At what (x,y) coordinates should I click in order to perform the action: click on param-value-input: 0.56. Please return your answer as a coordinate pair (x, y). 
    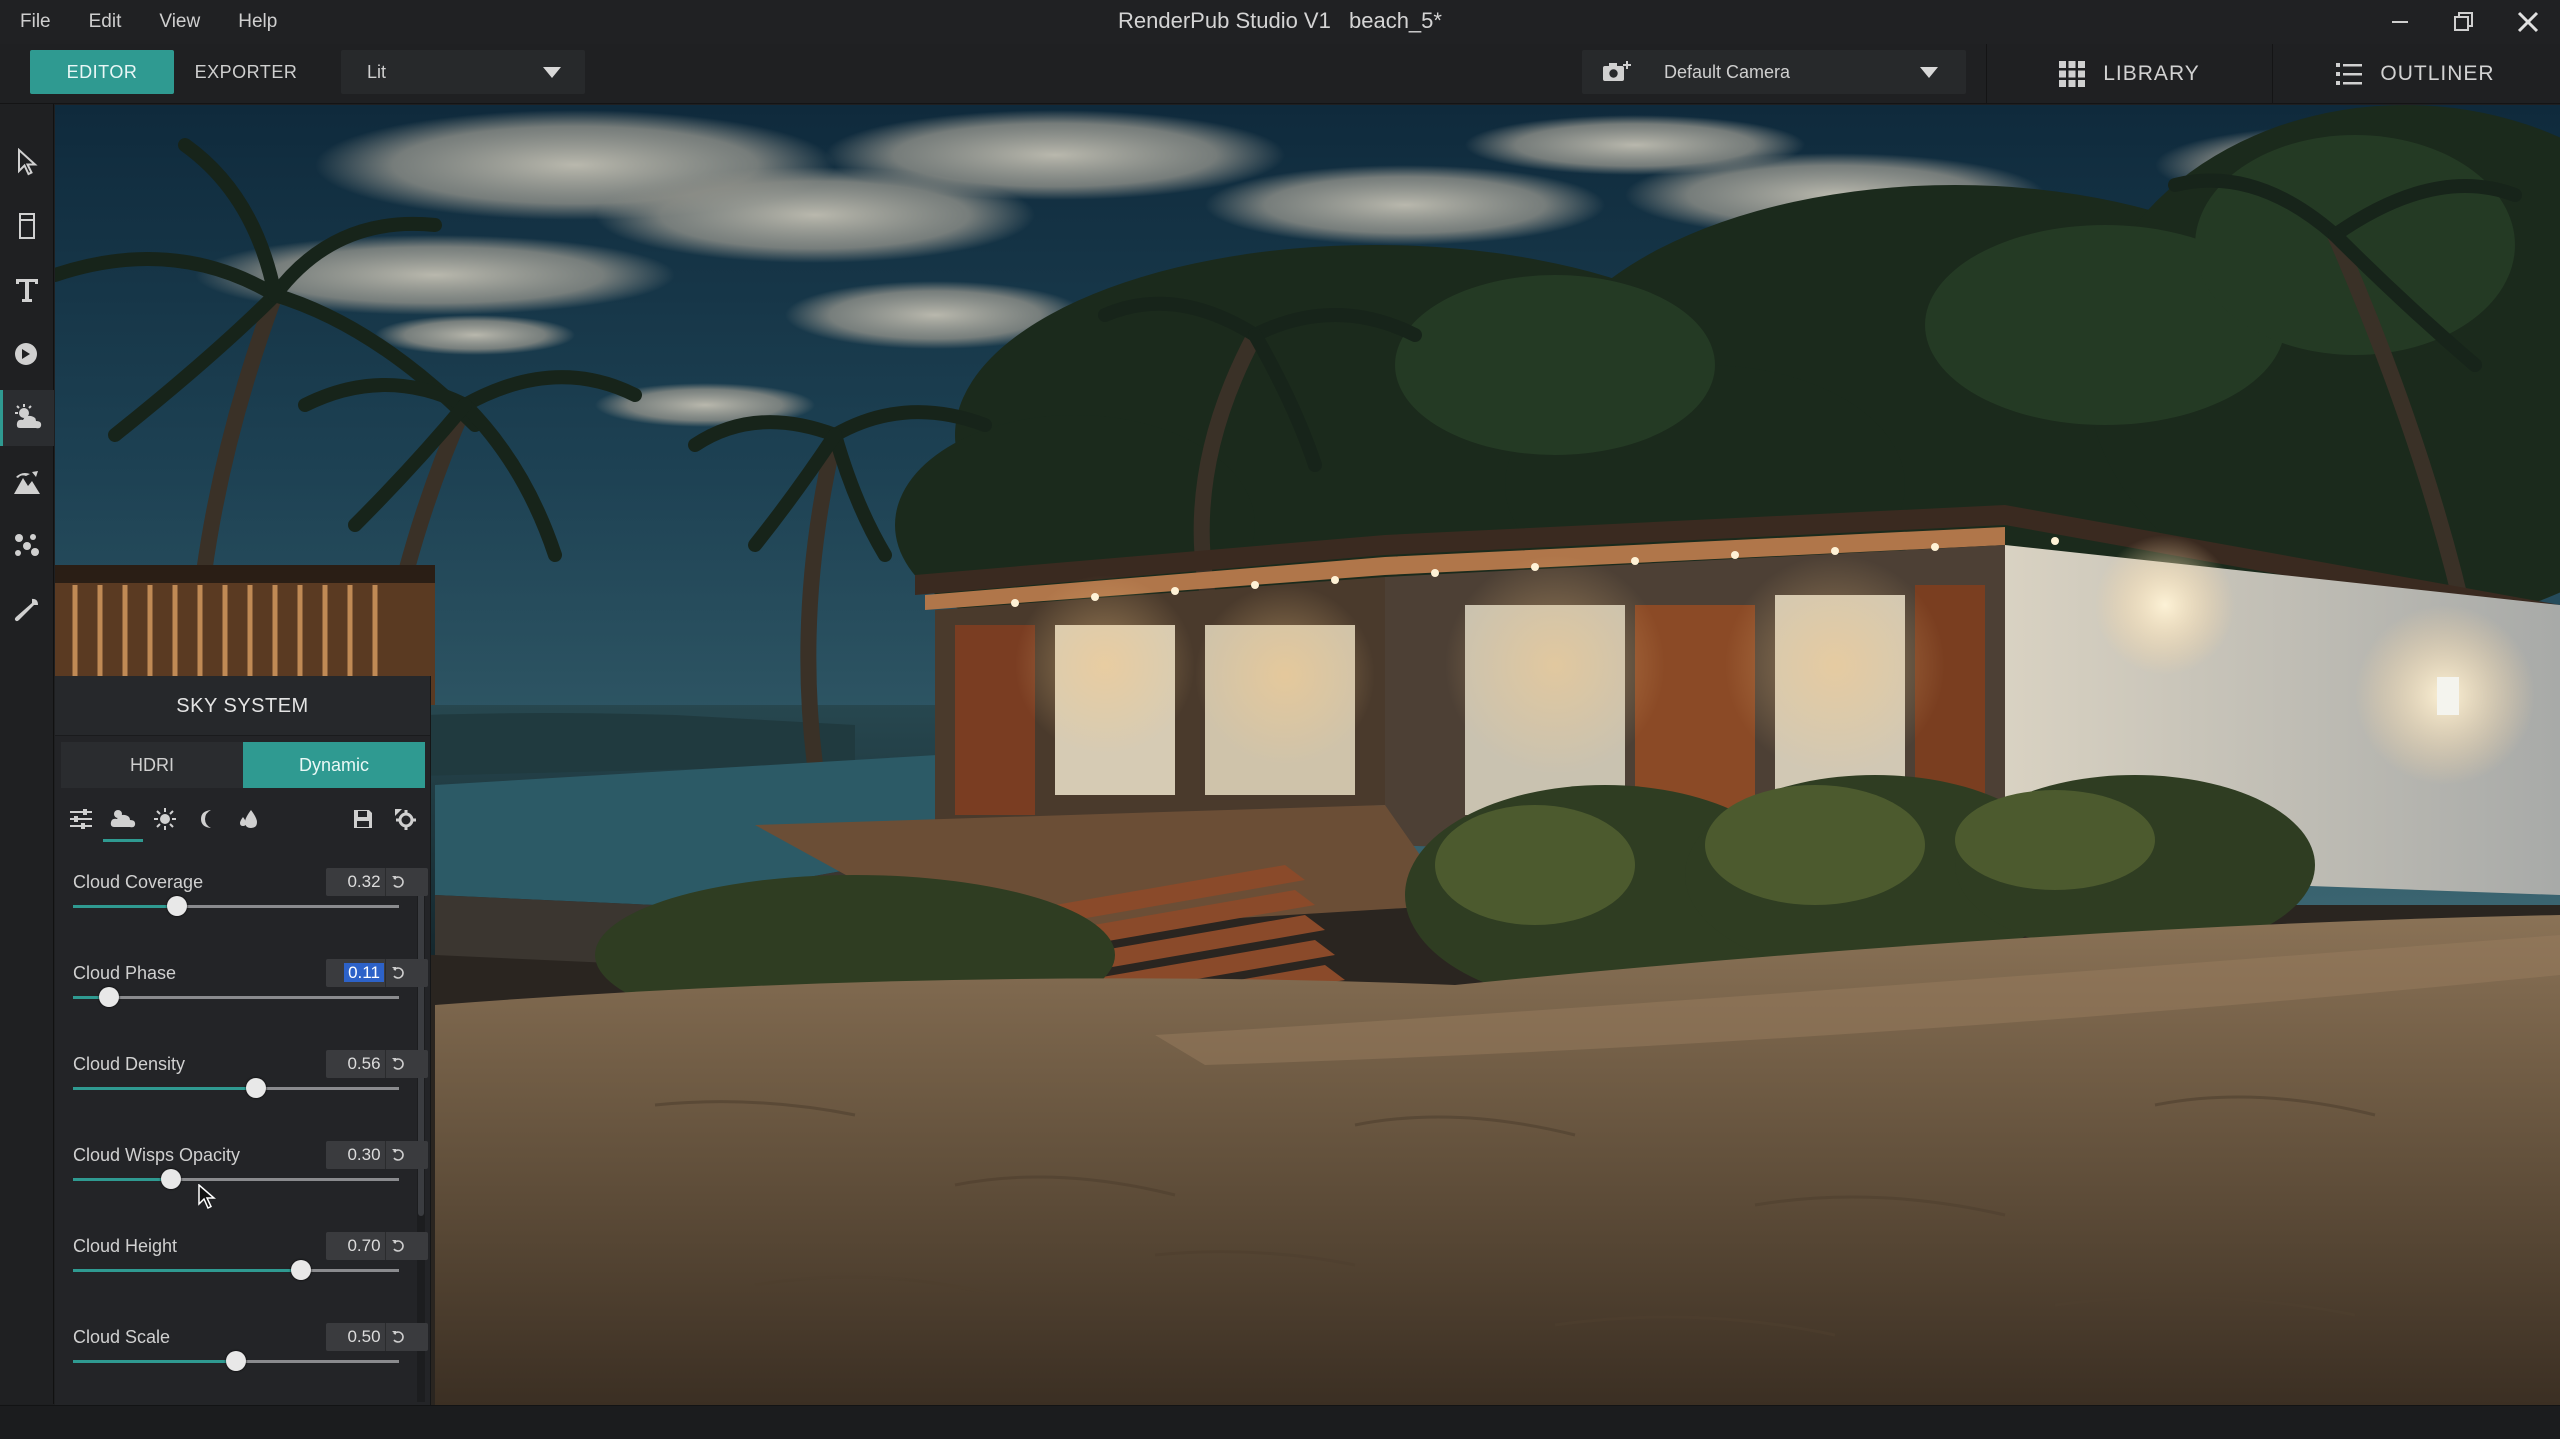
    Looking at the image, I should click on (377, 1064).